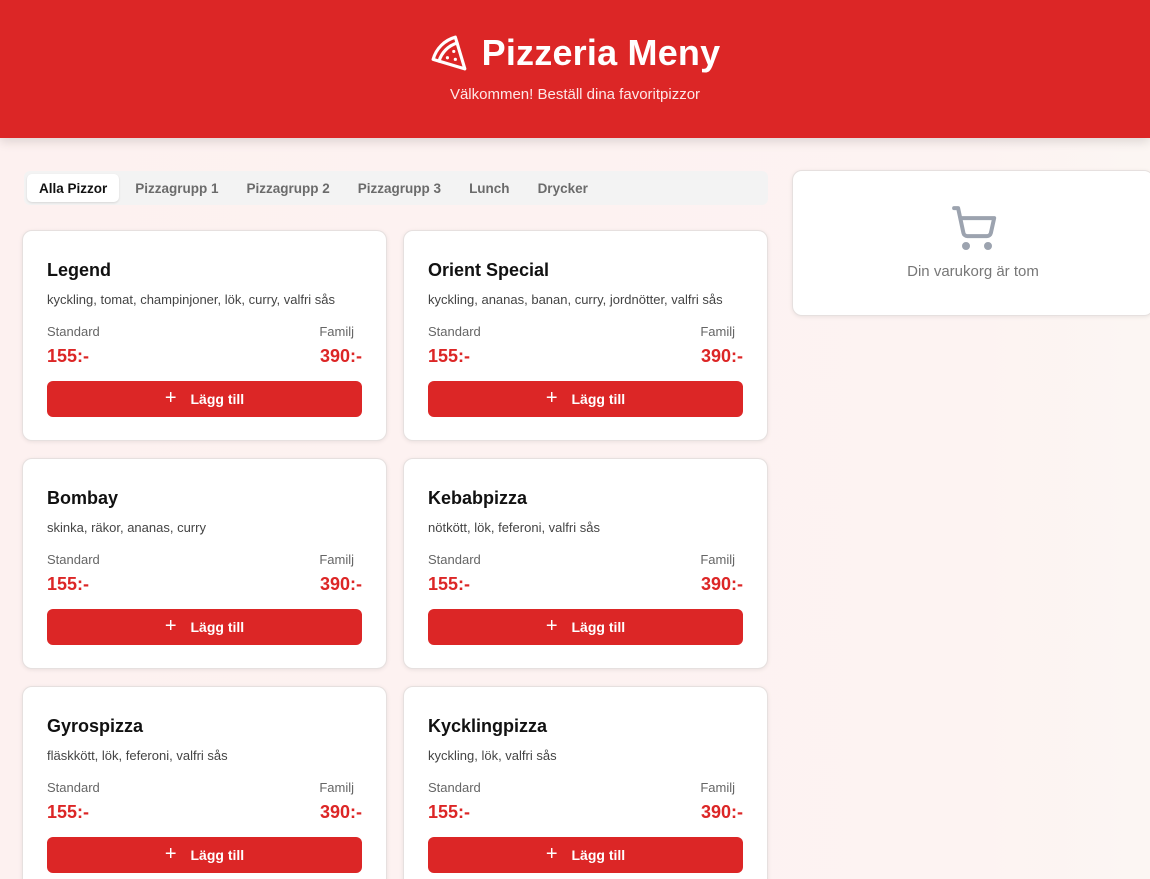 The height and width of the screenshot is (879, 1150). I want to click on pizza-description: nötkött, lök, feferoni, valfri sås, so click(514, 527).